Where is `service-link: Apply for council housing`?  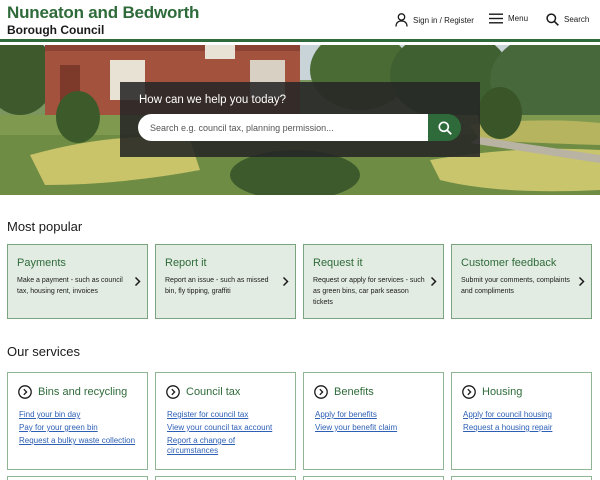 service-link: Apply for council housing is located at coordinates (525, 415).